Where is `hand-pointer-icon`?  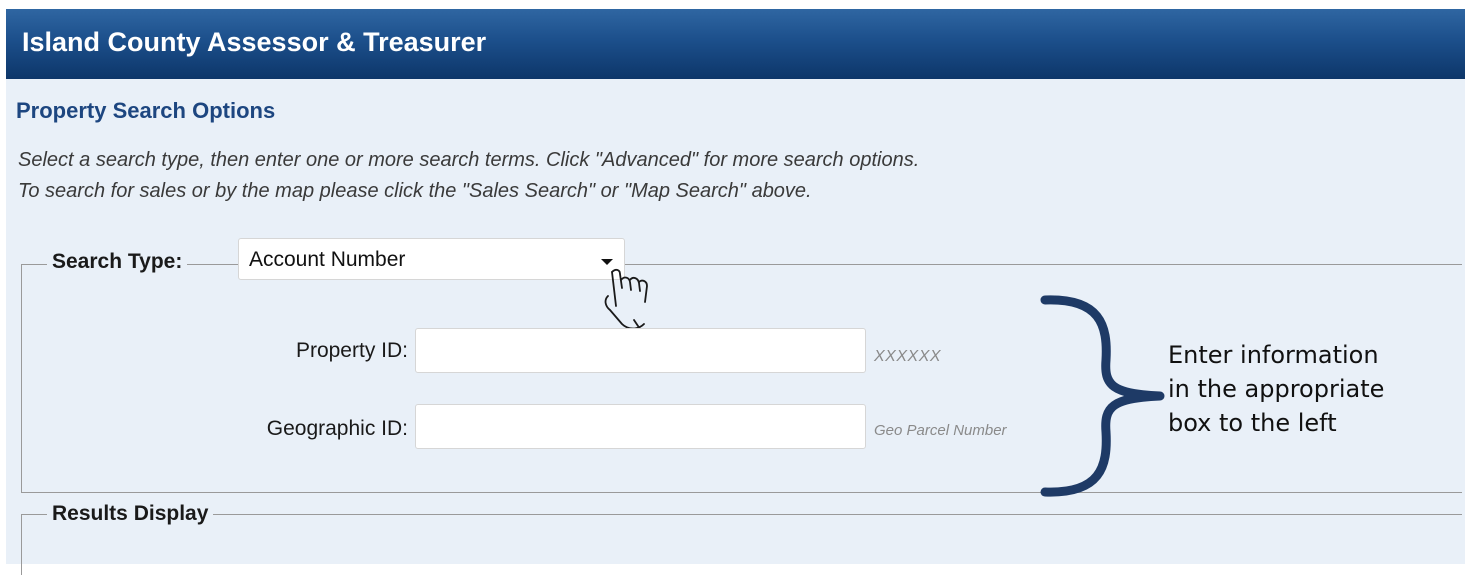
hand-pointer-icon is located at coordinates (626, 300).